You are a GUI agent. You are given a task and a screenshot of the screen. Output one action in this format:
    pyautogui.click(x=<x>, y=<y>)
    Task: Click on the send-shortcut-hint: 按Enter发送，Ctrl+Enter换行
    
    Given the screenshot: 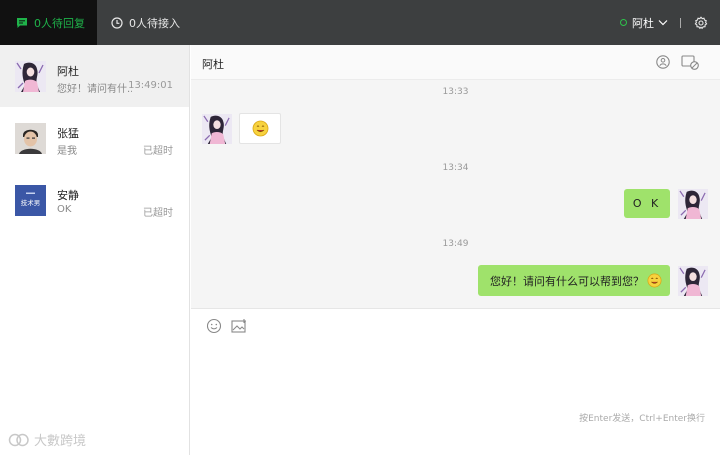 What is the action you would take?
    pyautogui.click(x=642, y=419)
    